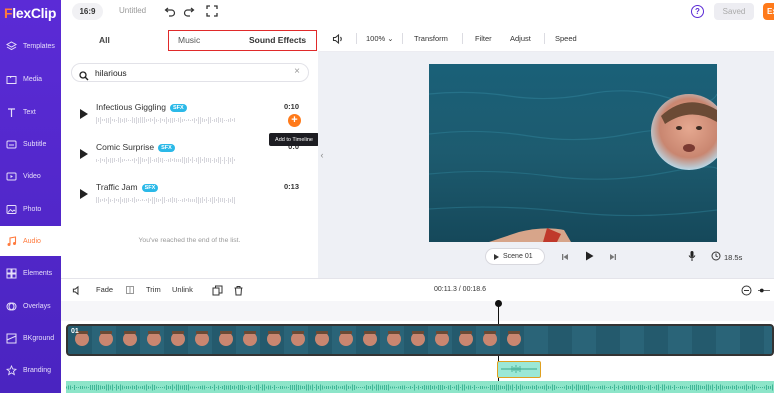 The height and width of the screenshot is (393, 774). I want to click on video-thumbnails, so click(420, 340).